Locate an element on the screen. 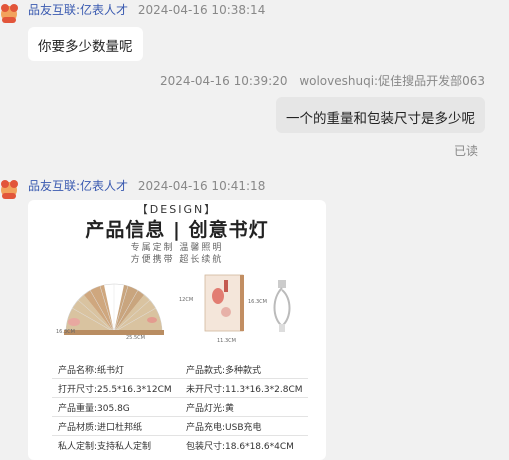  dimension-label: 11.3CM is located at coordinates (226, 341).